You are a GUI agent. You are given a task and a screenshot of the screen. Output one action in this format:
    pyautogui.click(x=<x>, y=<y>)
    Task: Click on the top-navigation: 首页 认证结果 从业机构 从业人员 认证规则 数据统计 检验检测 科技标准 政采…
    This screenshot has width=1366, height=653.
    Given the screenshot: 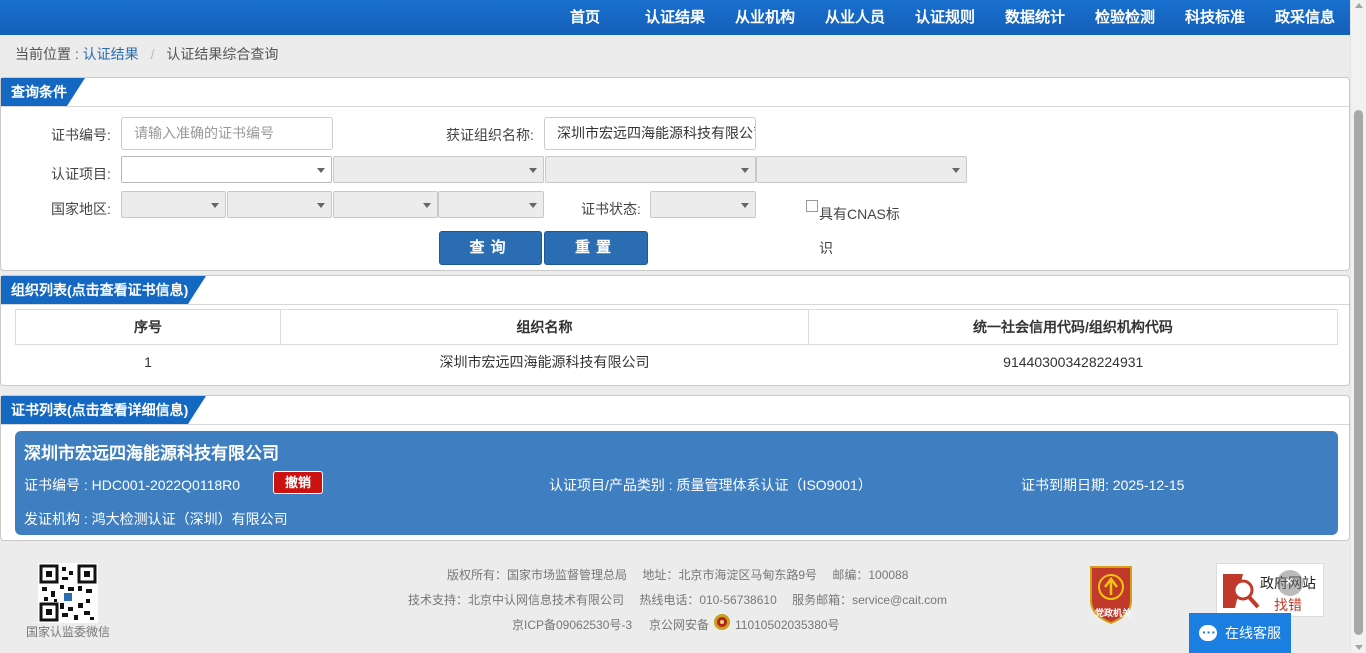 What is the action you would take?
    pyautogui.click(x=675, y=17)
    